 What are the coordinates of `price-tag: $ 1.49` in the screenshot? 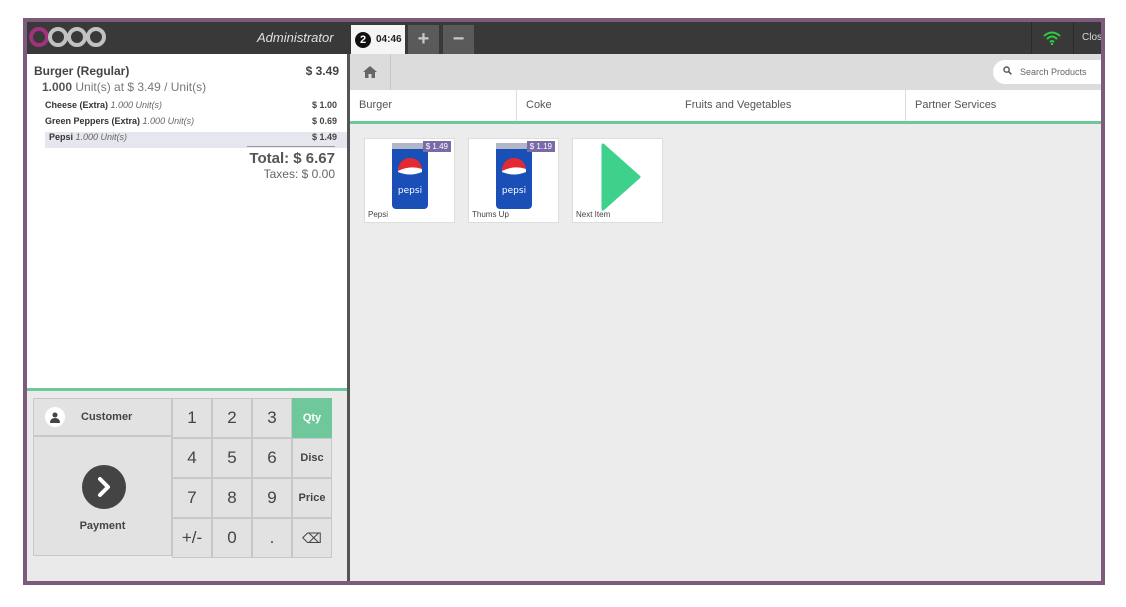 It's located at (436, 146).